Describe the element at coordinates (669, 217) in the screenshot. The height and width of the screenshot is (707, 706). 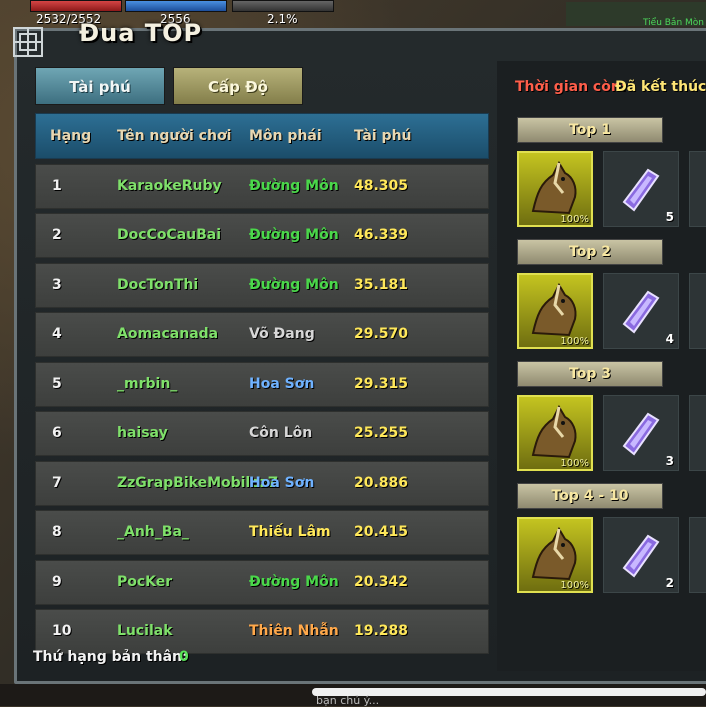
I see `reward-count: 5` at that location.